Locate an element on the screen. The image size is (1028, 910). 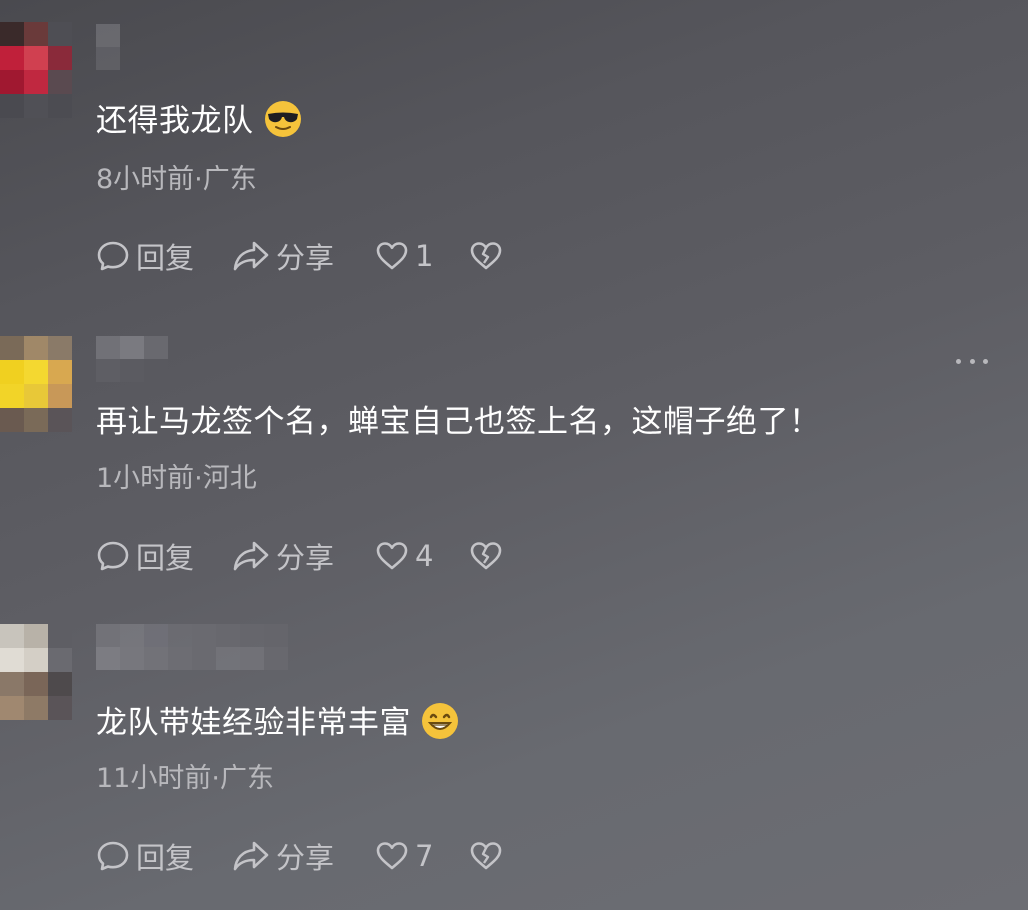
grinning-emoji is located at coordinates (440, 721).